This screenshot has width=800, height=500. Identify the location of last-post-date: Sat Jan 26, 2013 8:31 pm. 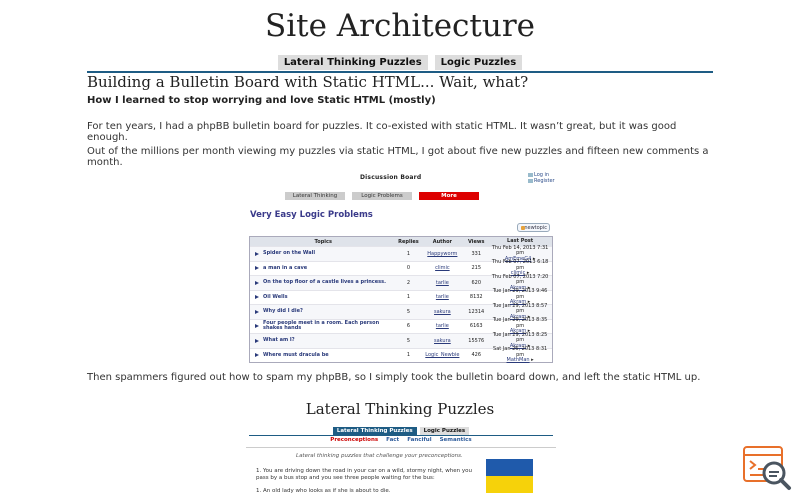
(520, 352).